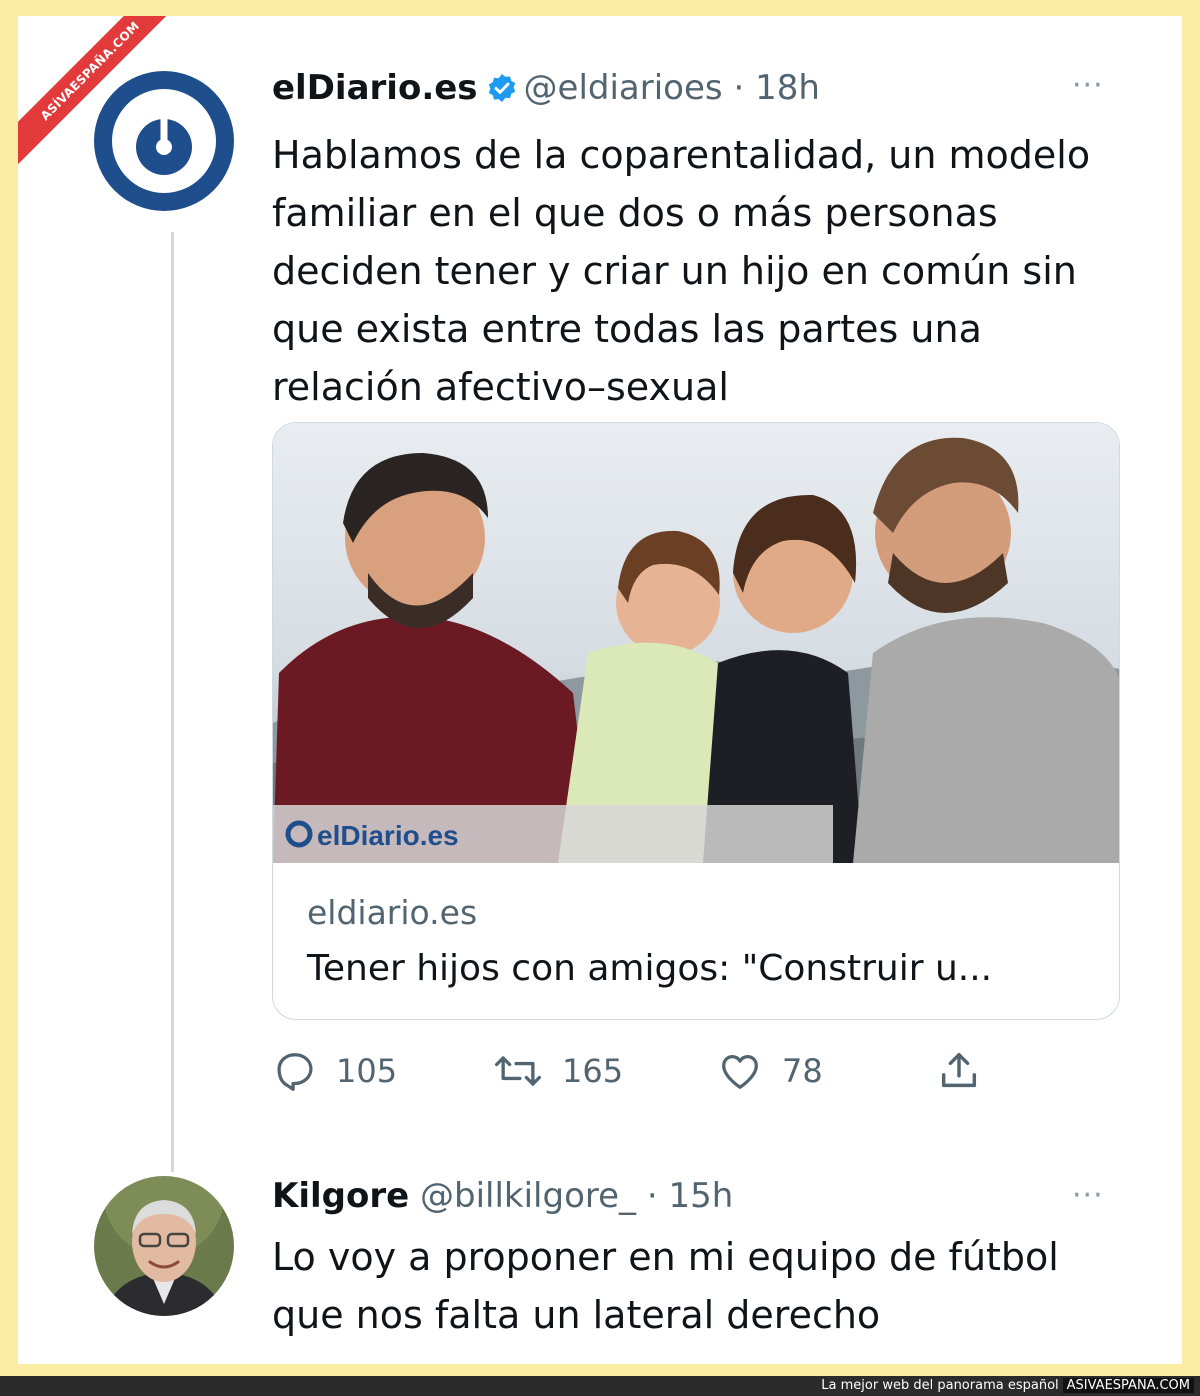 The image size is (1200, 1396). Describe the element at coordinates (375, 88) in the screenshot. I see `author-name: elDiario.es` at that location.